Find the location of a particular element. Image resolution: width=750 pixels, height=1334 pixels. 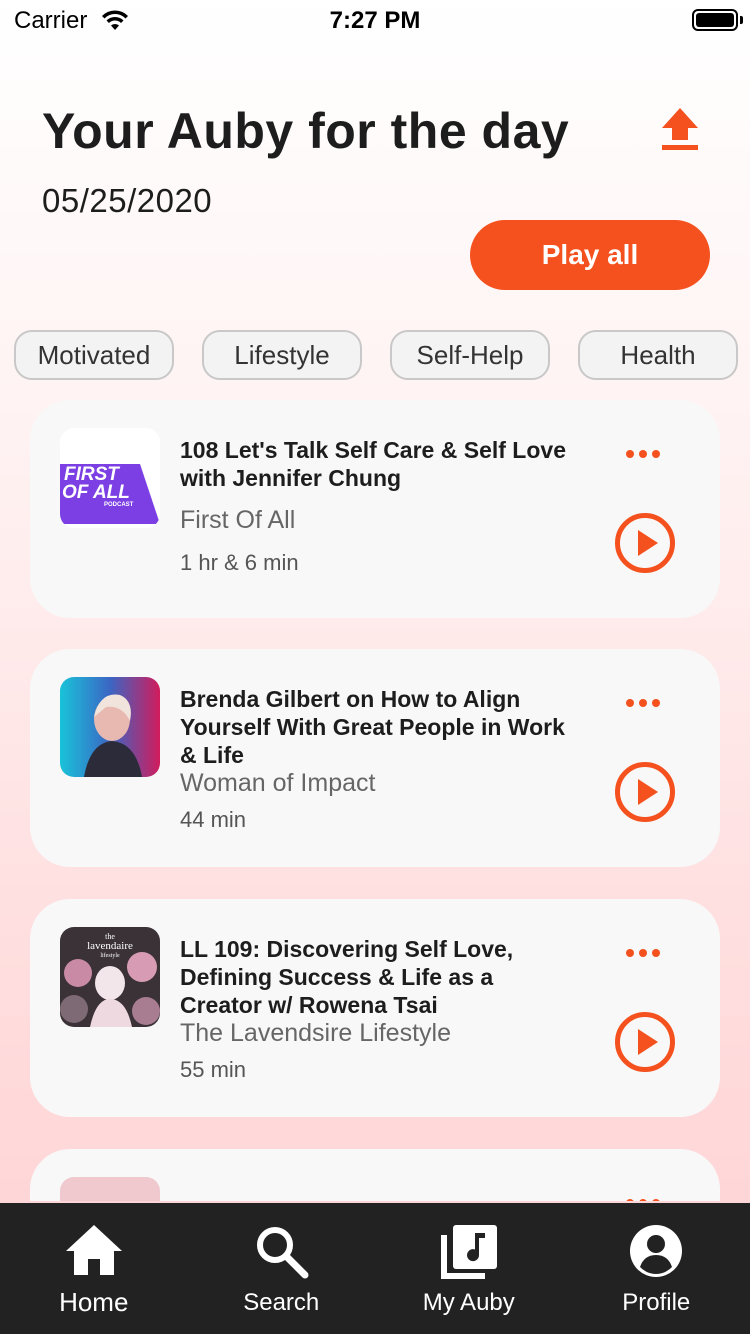

tab-profile: Profile is located at coordinates (656, 1268).